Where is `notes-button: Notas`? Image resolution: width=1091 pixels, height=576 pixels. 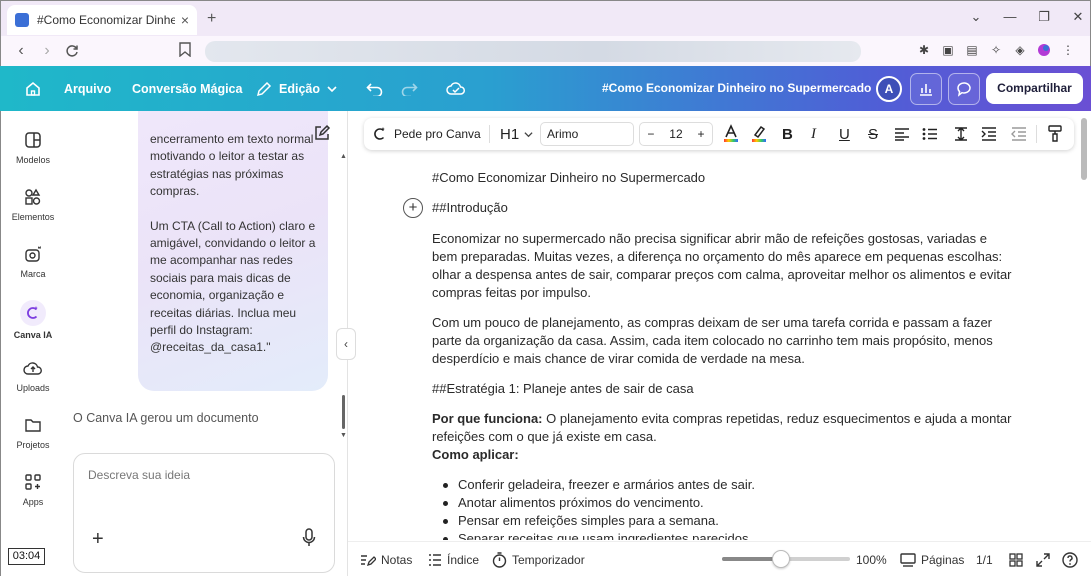 notes-button: Notas is located at coordinates (386, 559).